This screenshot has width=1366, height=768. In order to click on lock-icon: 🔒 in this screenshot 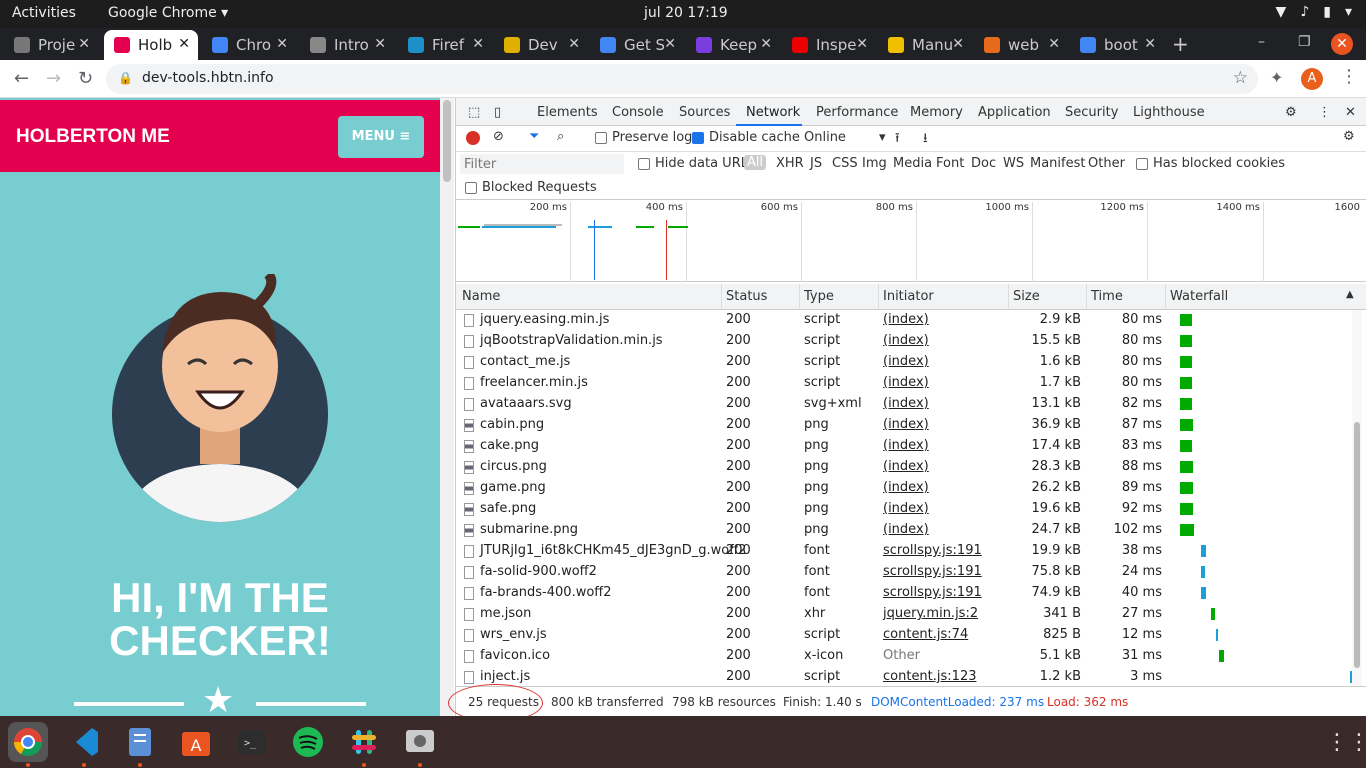, I will do `click(125, 78)`.